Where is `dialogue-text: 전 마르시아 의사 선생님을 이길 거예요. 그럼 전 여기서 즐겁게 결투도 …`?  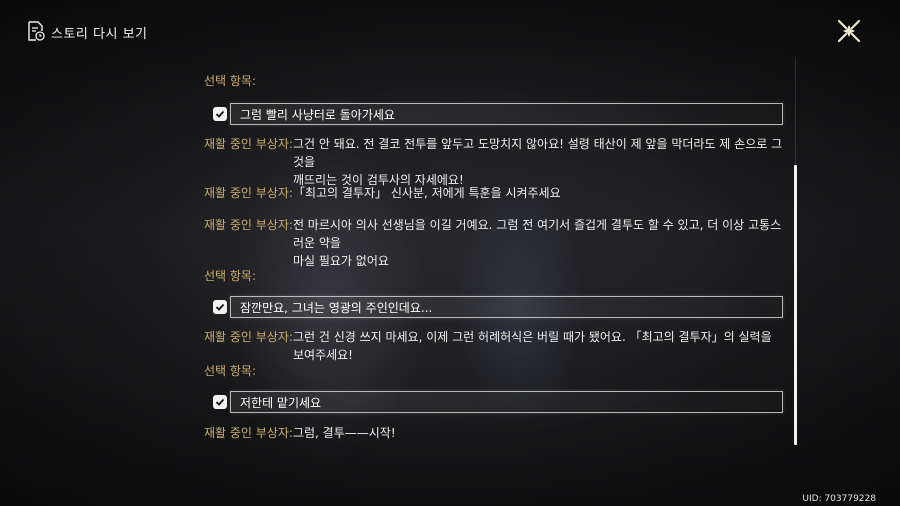 dialogue-text: 전 마르시아 의사 선생님을 이길 거예요. 그럼 전 여기서 즐겁게 결투도 … is located at coordinates (538, 243).